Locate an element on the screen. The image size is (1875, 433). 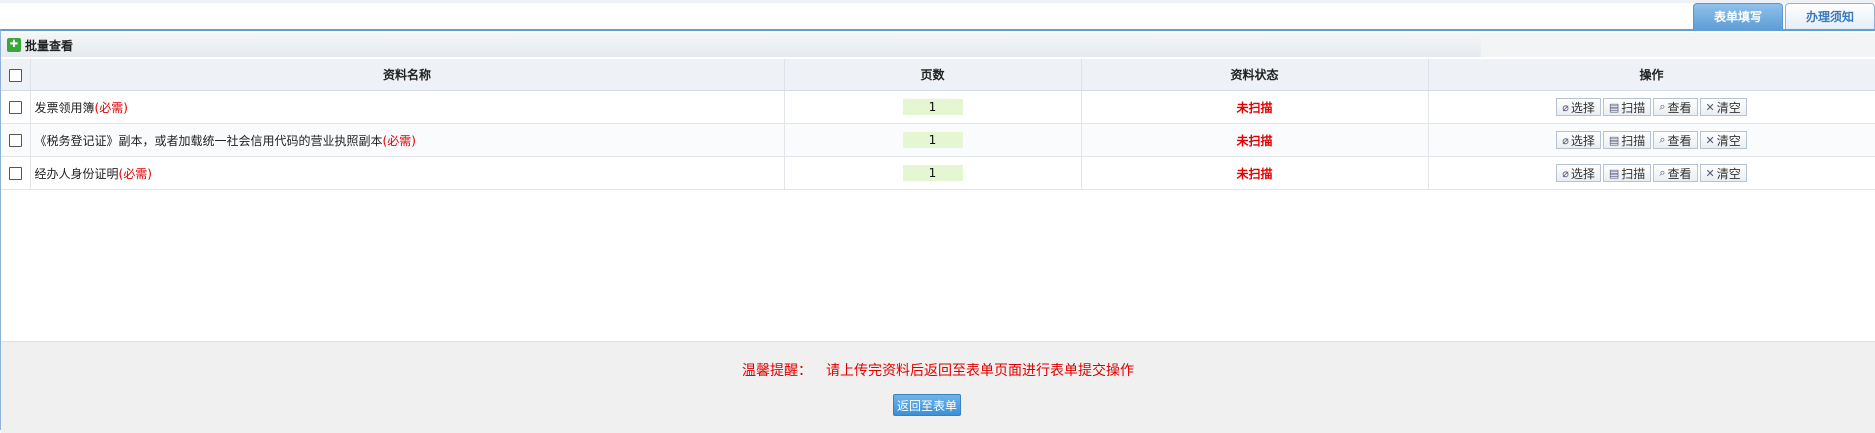
back-to-form-button: 返回至表单 is located at coordinates (927, 405).